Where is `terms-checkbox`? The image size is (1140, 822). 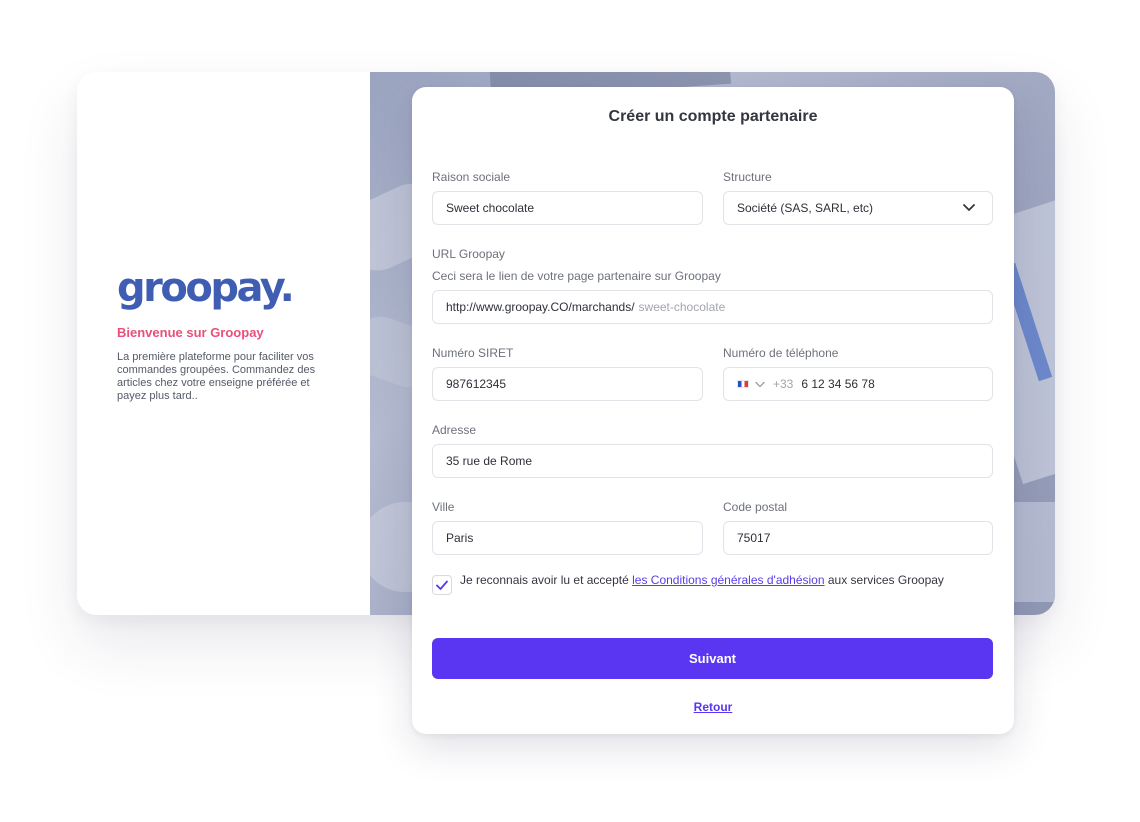
terms-checkbox is located at coordinates (442, 585).